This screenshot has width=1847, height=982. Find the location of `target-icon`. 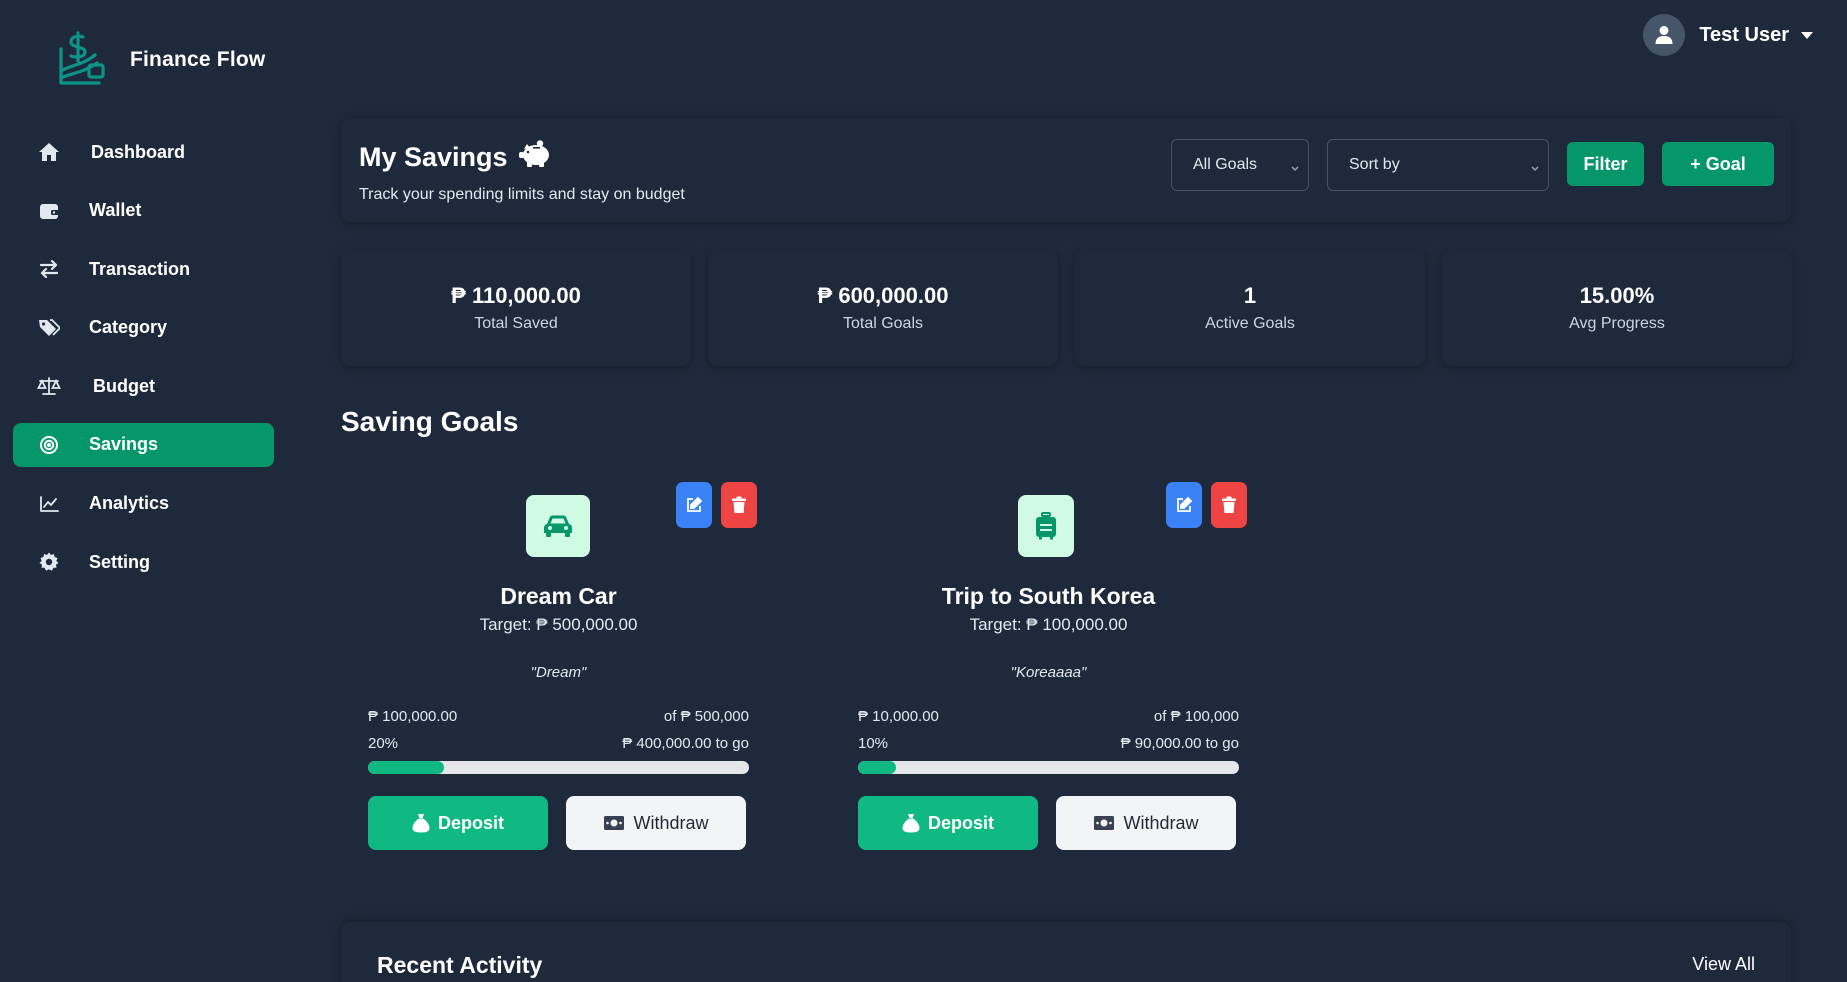

target-icon is located at coordinates (49, 445).